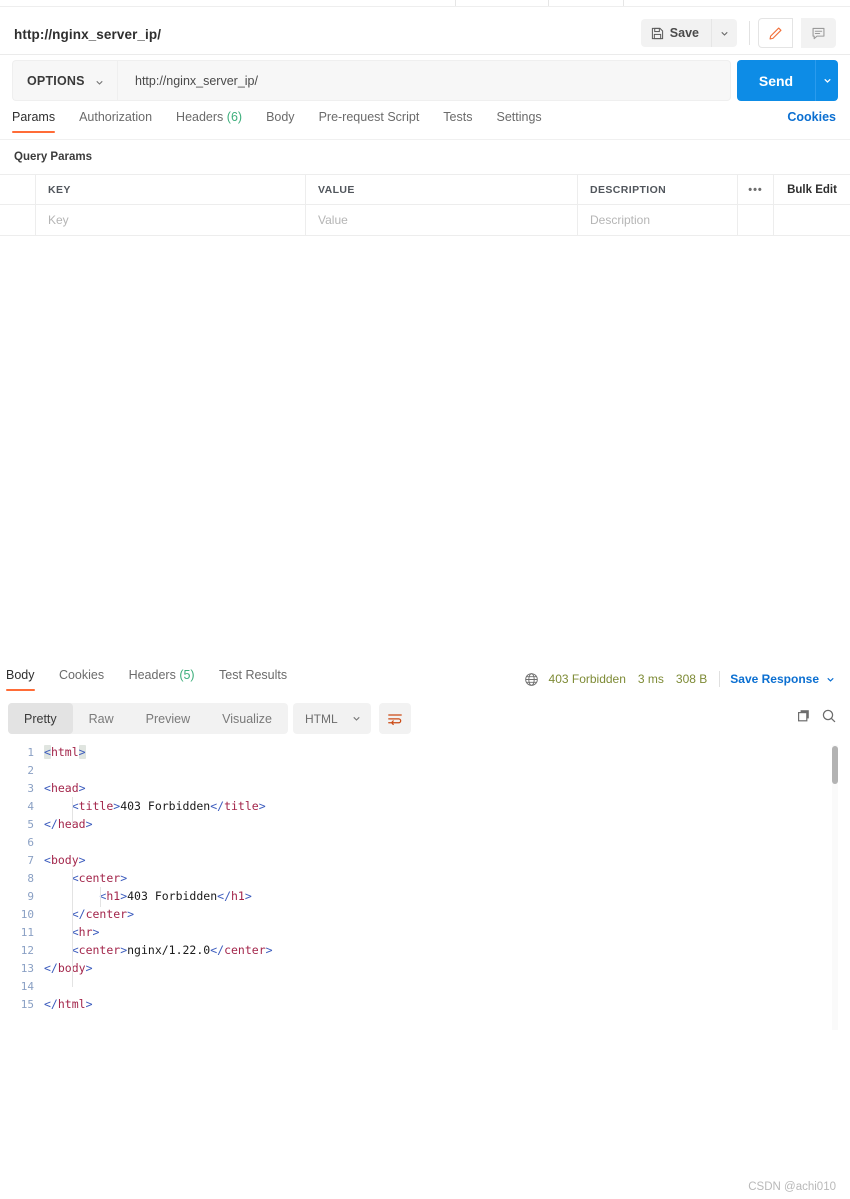 Image resolution: width=850 pixels, height=1199 pixels. Describe the element at coordinates (247, 718) in the screenshot. I see `view-mode-visualize: Visualize` at that location.